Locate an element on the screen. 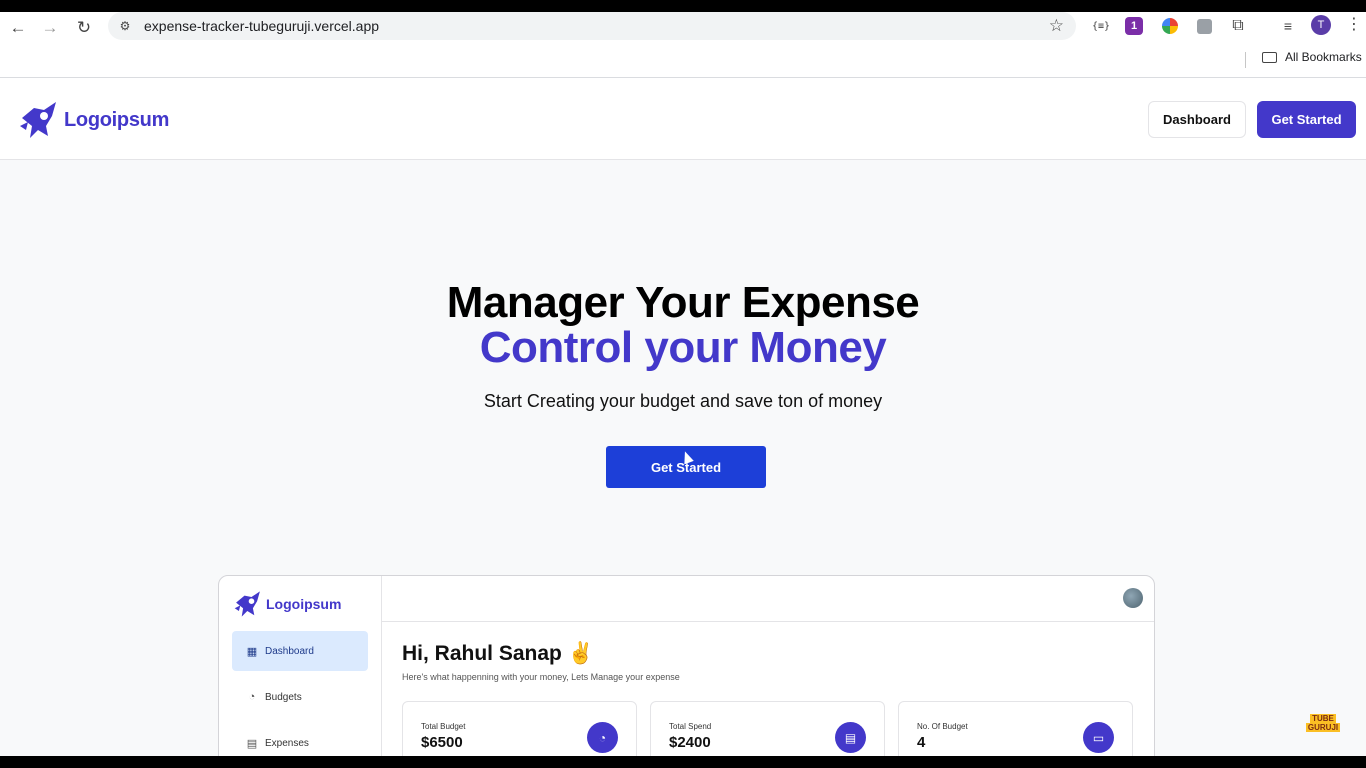 The image size is (1366, 768). extension-badge: 1 is located at coordinates (1134, 26).